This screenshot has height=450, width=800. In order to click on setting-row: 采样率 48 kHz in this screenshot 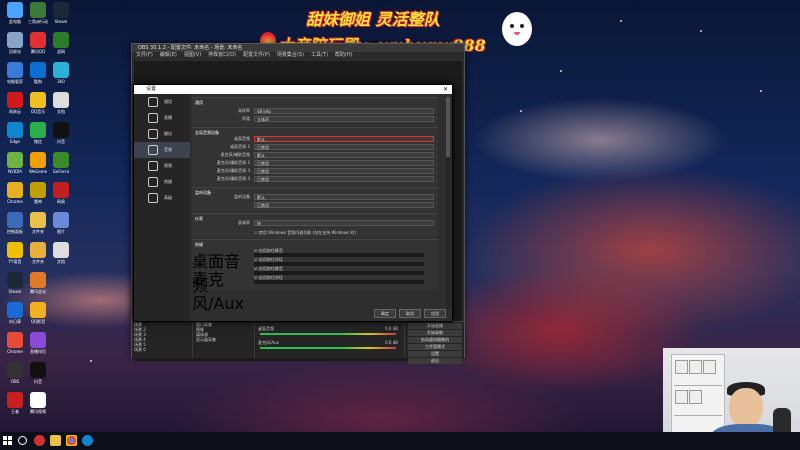, I will do `click(315, 111)`.